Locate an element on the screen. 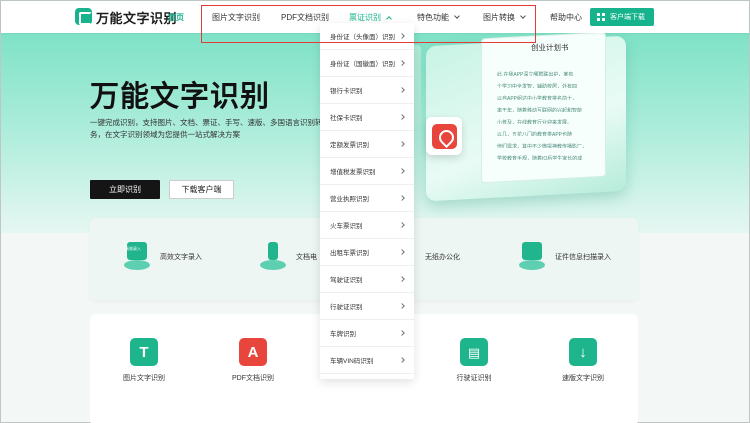  logo-icon is located at coordinates (83, 16).